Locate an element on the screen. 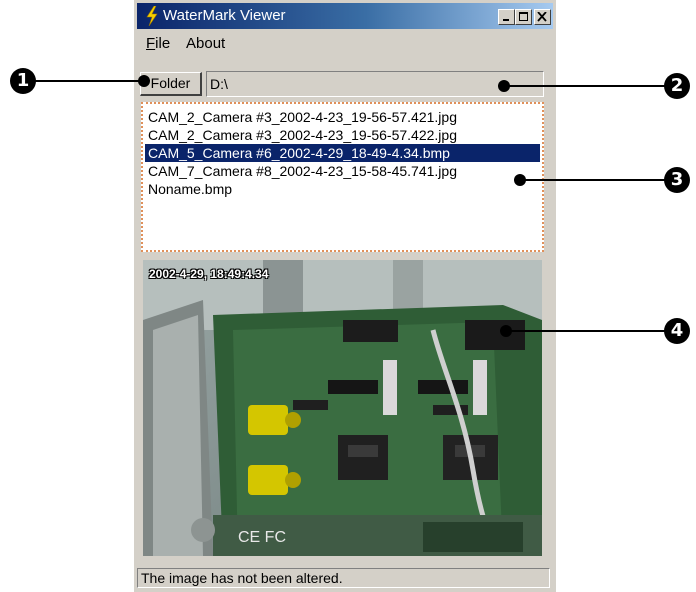 The width and height of the screenshot is (696, 592). maximize-icon is located at coordinates (523, 16).